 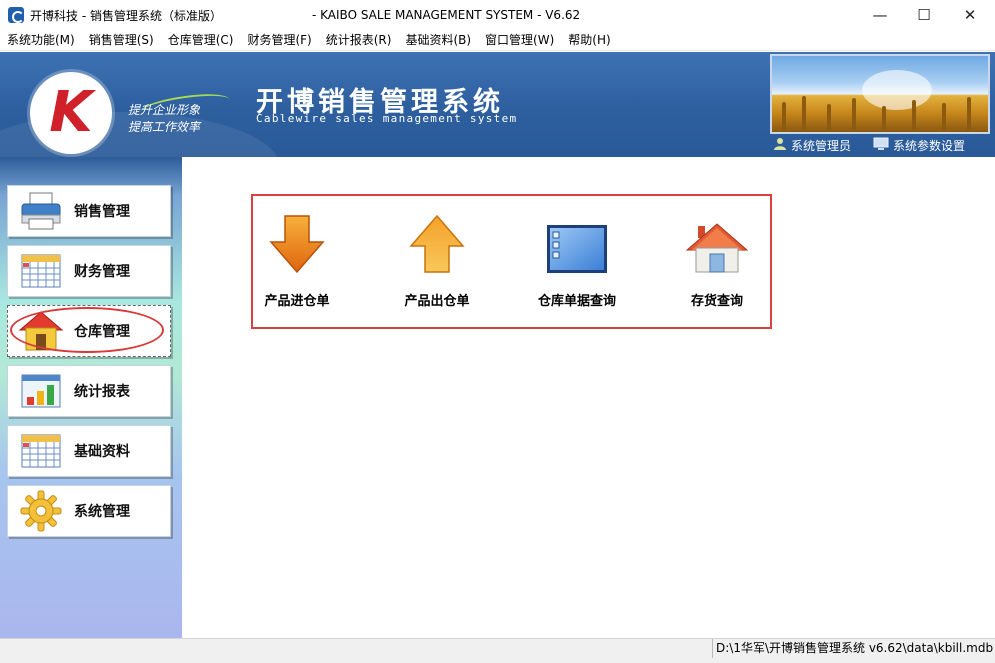 What do you see at coordinates (297, 301) in the screenshot?
I see `tile-label: 产品进仓单` at bounding box center [297, 301].